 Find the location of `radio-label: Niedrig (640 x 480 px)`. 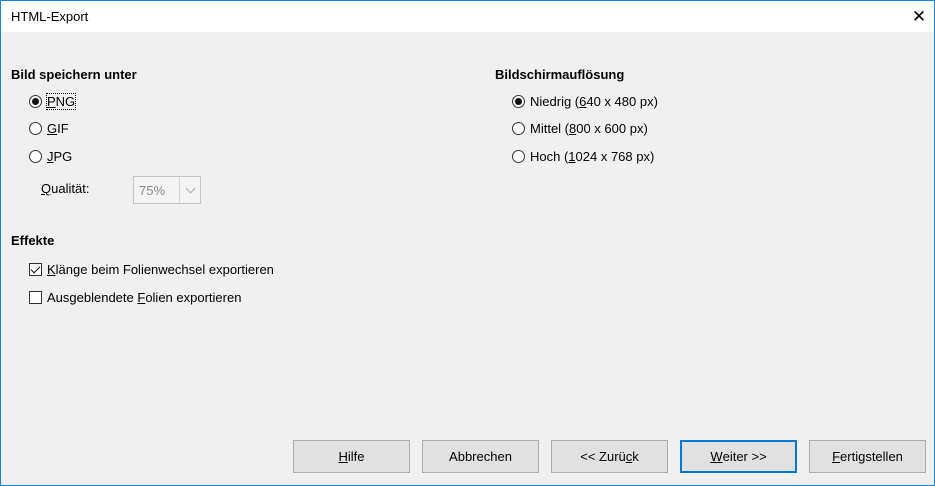

radio-label: Niedrig (640 x 480 px) is located at coordinates (594, 101).